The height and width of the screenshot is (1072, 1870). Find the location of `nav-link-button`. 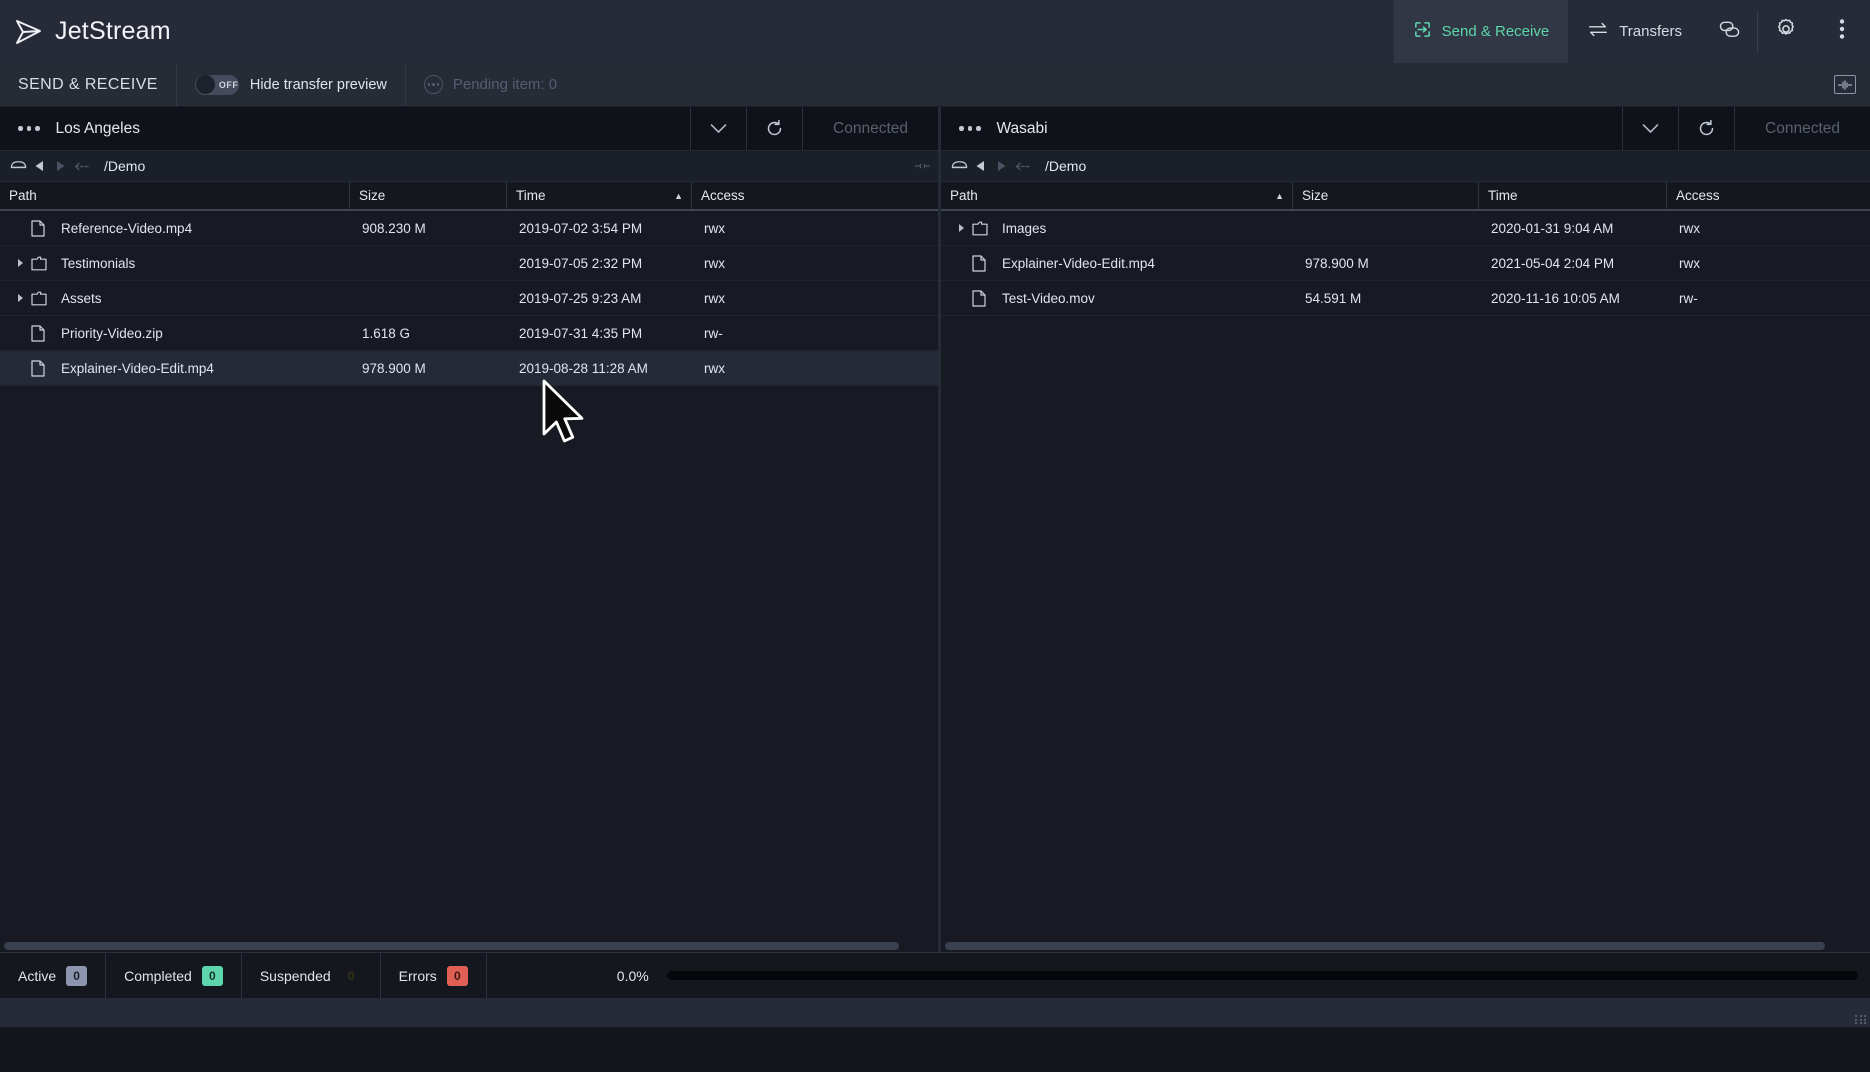

nav-link-button is located at coordinates (1729, 31).